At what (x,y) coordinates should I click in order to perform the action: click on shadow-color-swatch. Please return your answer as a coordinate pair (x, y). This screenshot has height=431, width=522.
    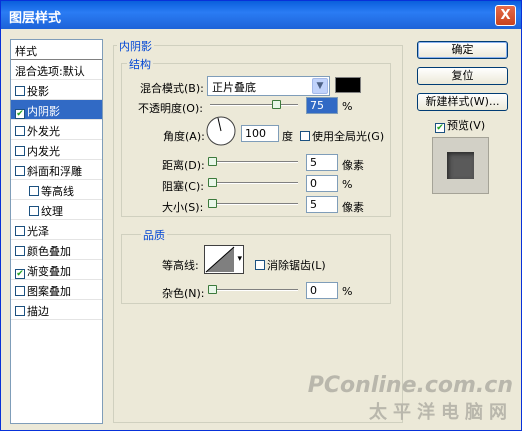
    Looking at the image, I should click on (348, 85).